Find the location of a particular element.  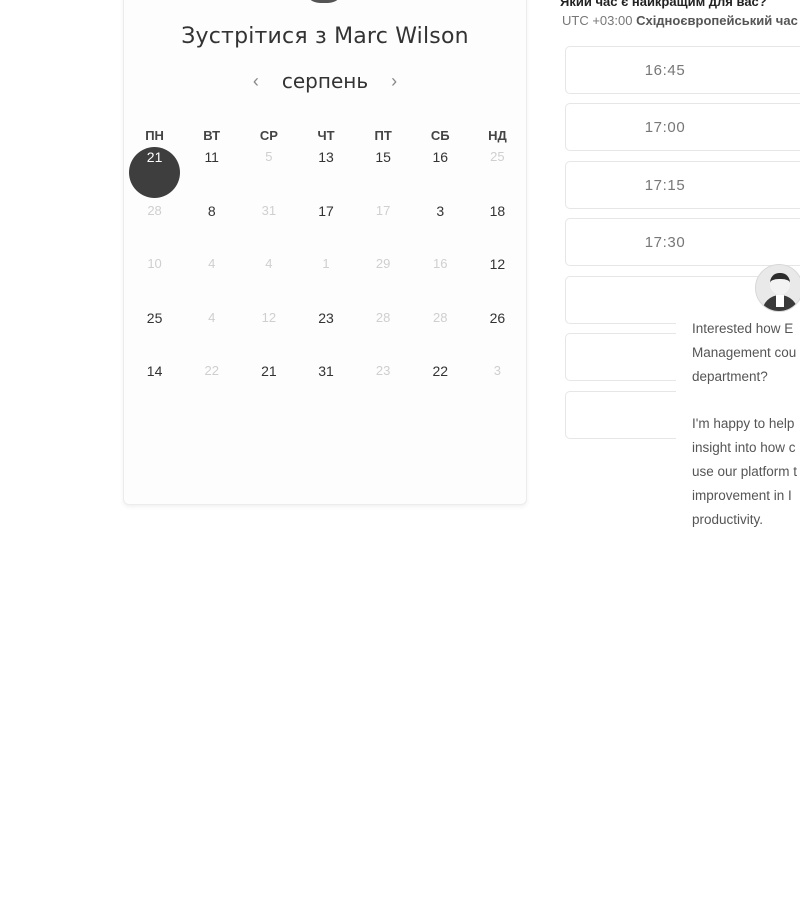

day-cell: 8 is located at coordinates (211, 228).